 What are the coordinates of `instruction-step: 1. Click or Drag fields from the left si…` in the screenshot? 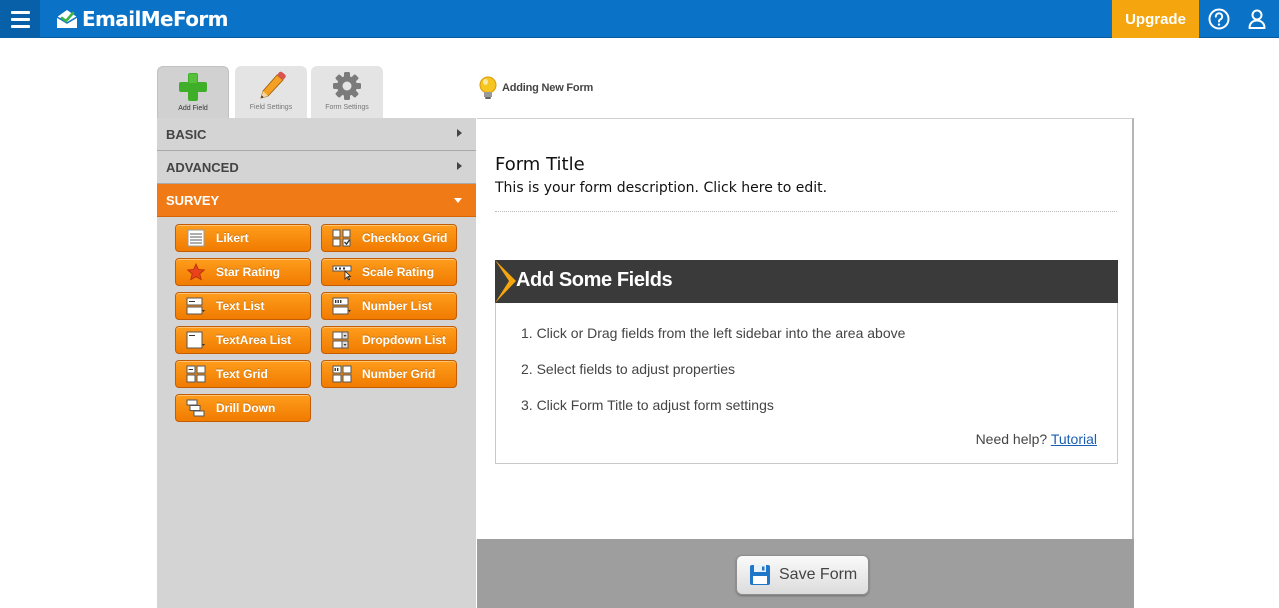 It's located at (713, 333).